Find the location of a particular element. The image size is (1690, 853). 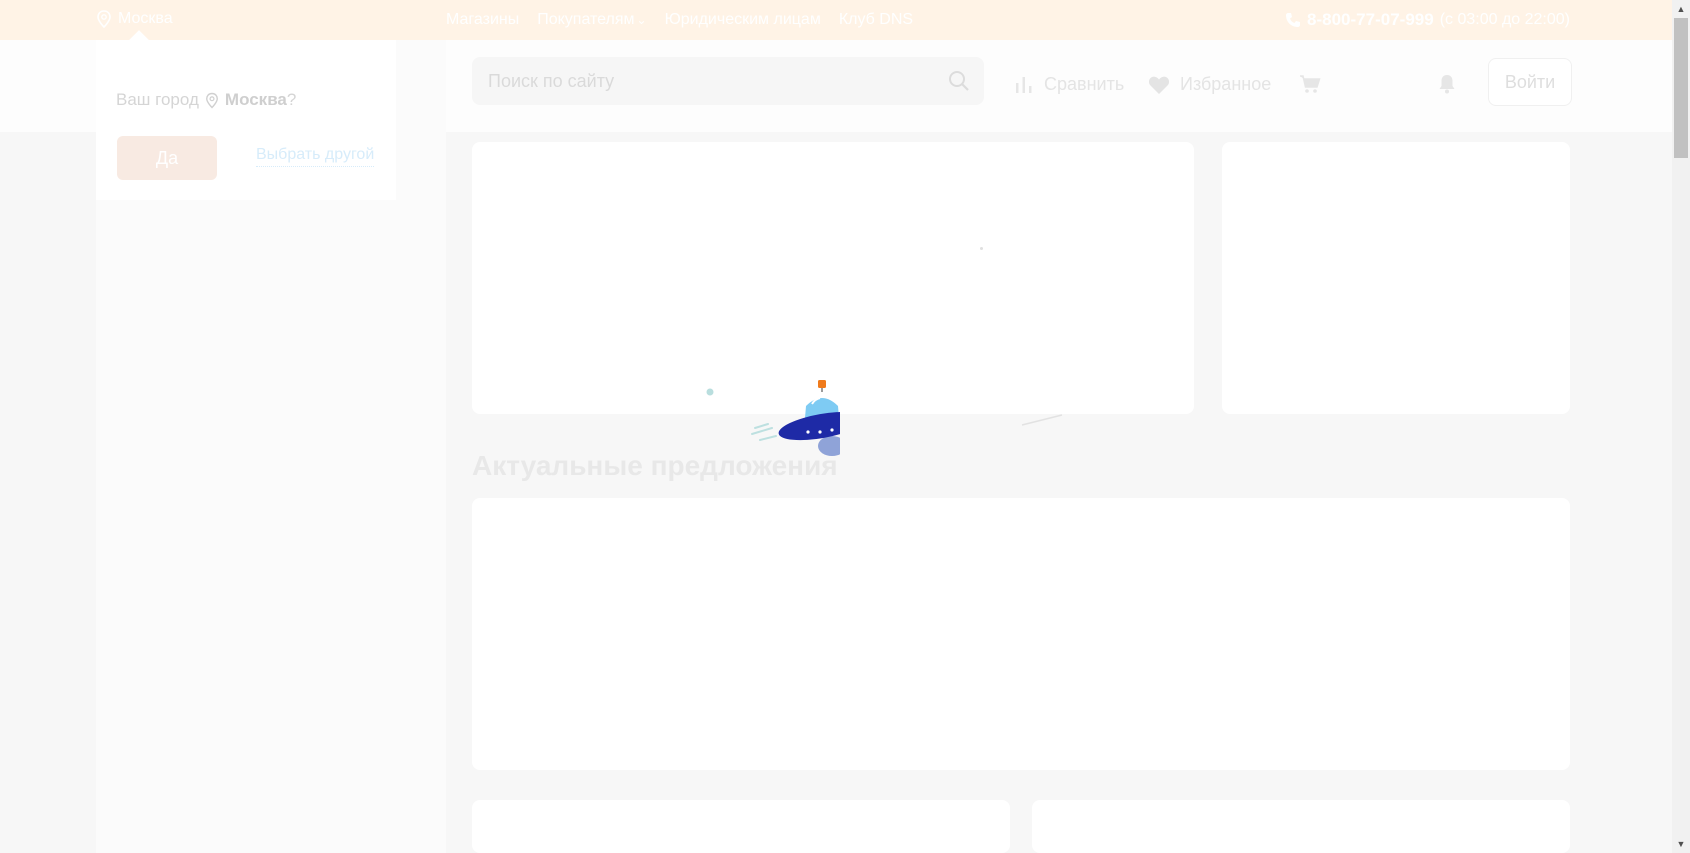

scroll-up-arrow-icon: ▲ is located at coordinates (1681, 9).